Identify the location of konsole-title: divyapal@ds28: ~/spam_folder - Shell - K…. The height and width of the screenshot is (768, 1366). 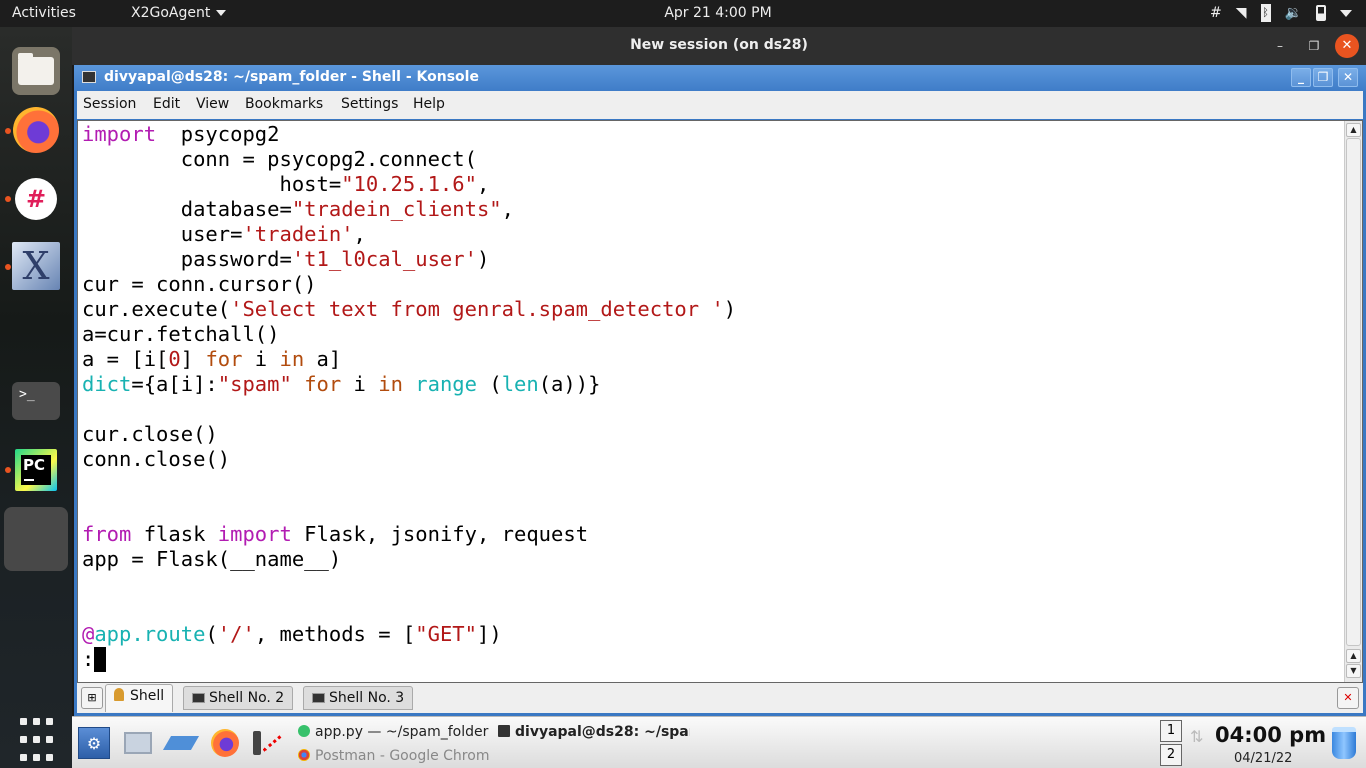
(291, 77).